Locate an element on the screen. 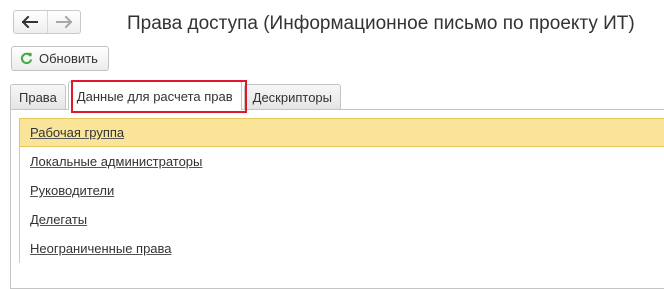 The width and height of the screenshot is (664, 289). refresh-icon is located at coordinates (26, 58).